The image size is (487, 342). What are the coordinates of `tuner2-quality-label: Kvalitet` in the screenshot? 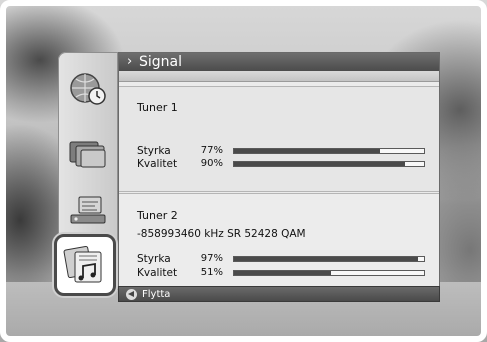 It's located at (157, 273).